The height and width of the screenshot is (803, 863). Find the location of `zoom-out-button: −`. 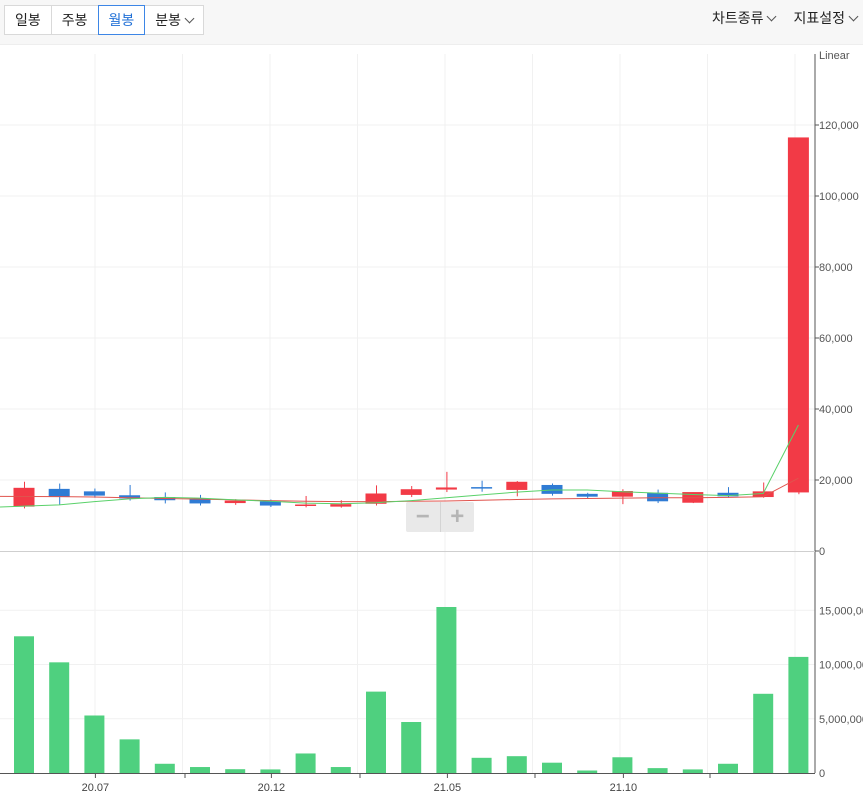

zoom-out-button: − is located at coordinates (423, 517).